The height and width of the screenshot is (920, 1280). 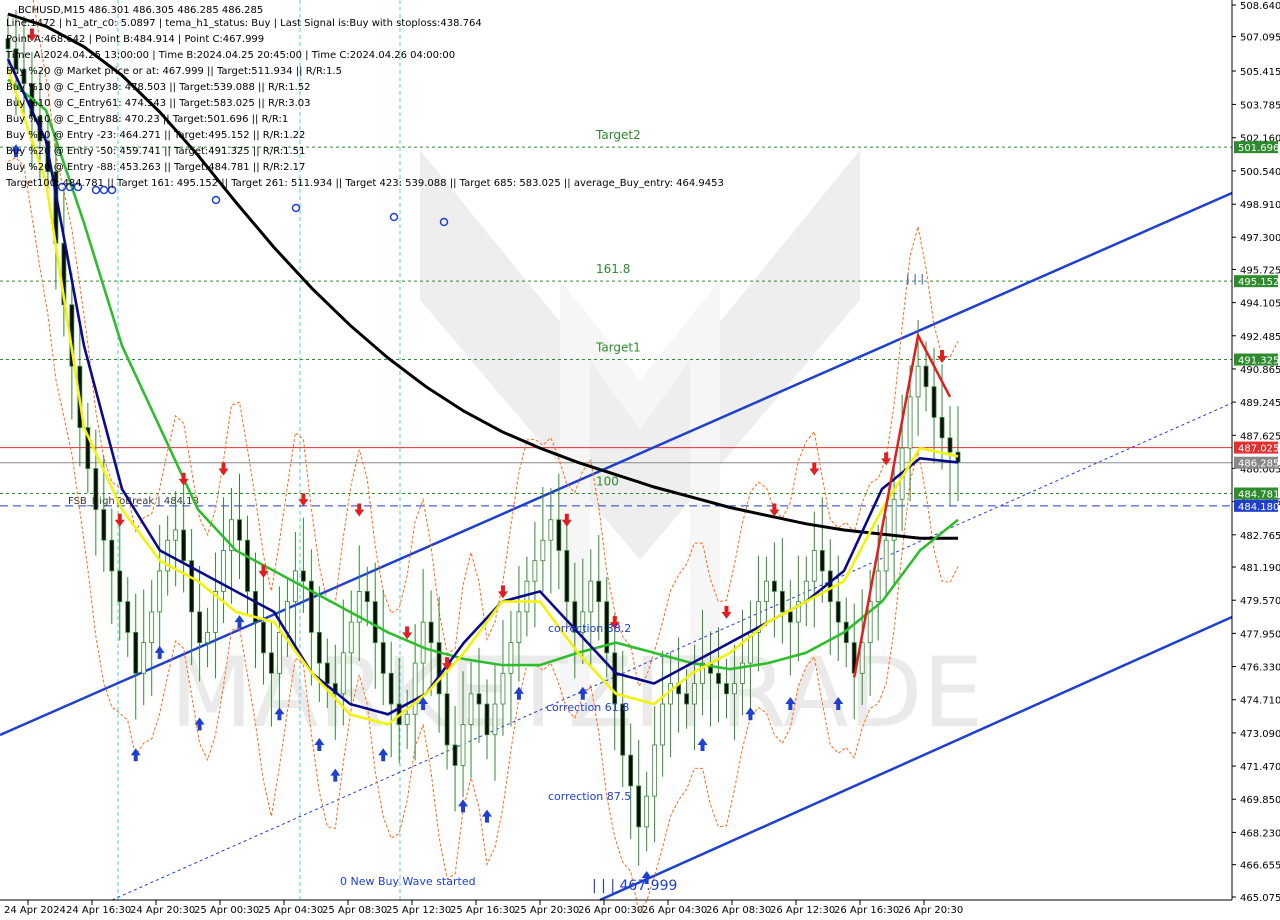 What do you see at coordinates (35, 910) in the screenshot?
I see `x-tick-label: 24 Apr 2024` at bounding box center [35, 910].